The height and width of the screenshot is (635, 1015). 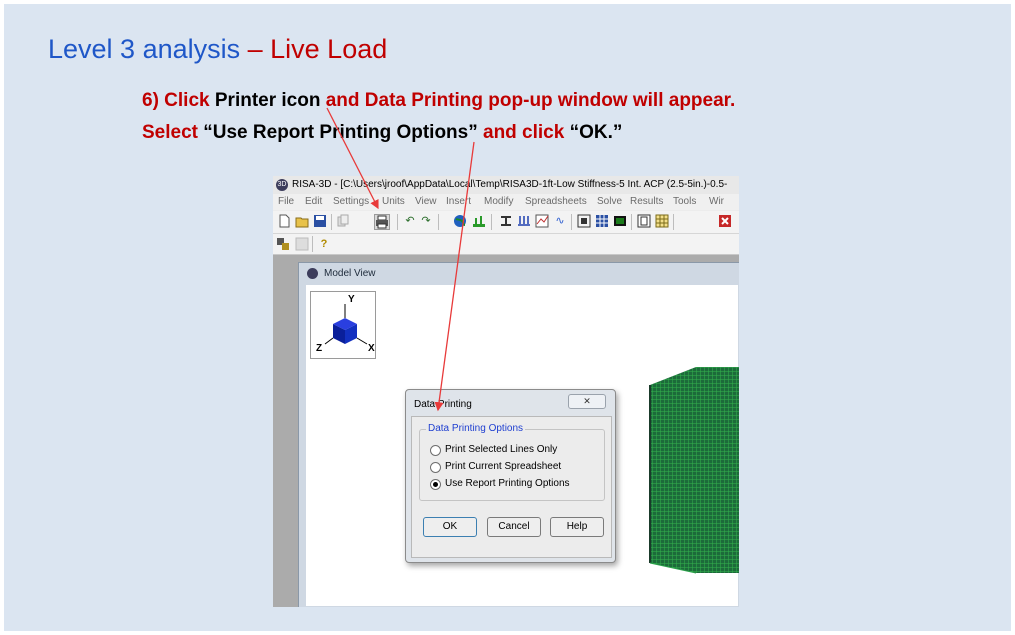 I want to click on arrow-to-printer, so click(x=352, y=158).